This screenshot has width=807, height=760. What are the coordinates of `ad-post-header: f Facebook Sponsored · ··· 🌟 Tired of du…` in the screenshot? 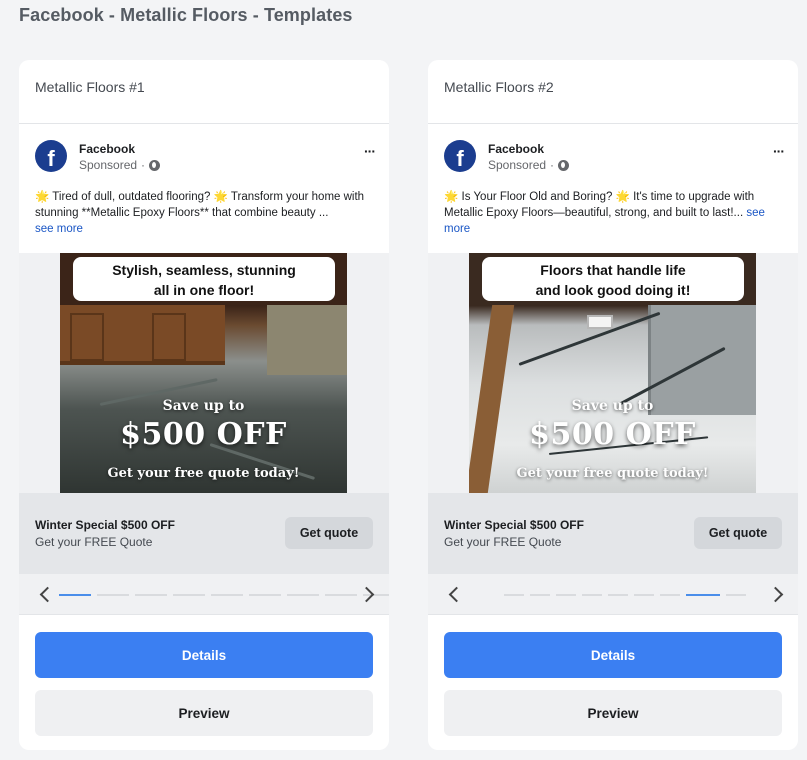 It's located at (204, 188).